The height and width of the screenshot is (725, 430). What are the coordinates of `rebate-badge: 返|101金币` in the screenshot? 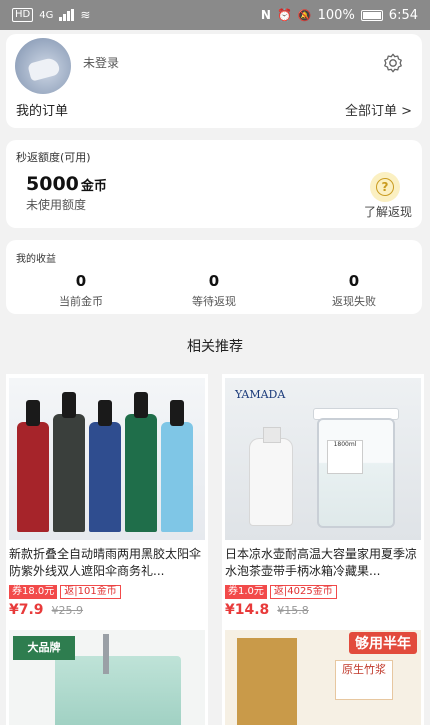 It's located at (90, 592).